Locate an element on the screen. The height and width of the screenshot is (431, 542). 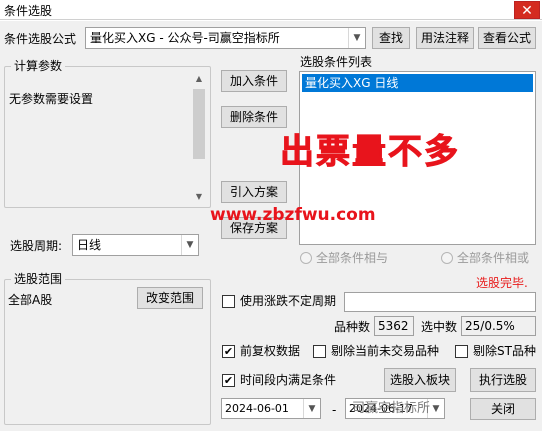
radio-and is located at coordinates (306, 258).